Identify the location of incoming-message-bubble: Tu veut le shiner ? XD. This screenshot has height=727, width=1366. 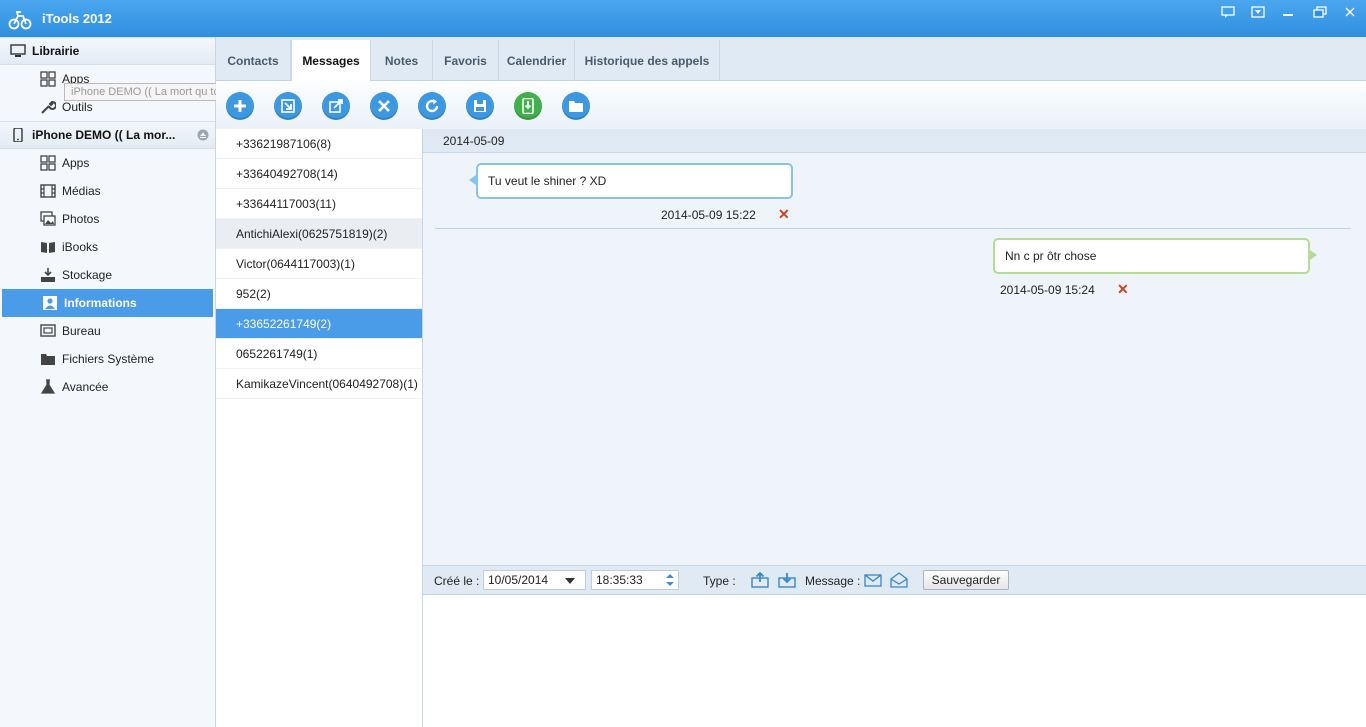
(634, 181).